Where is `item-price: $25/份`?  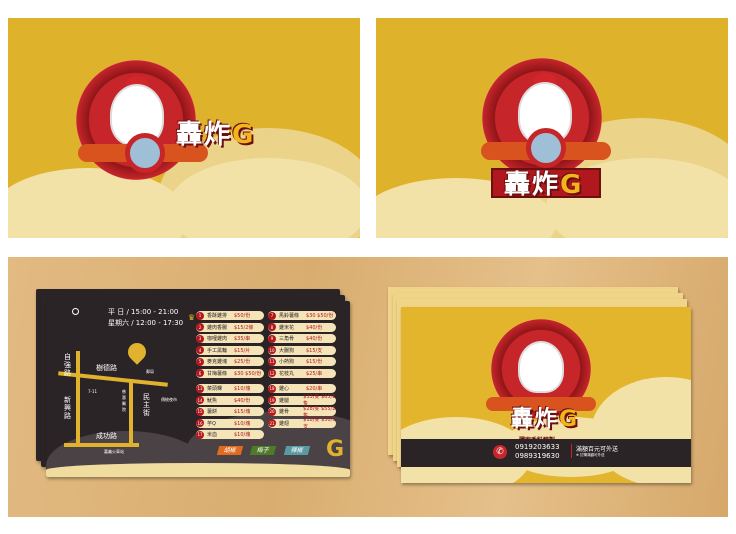
item-price: $25/份 is located at coordinates (242, 362).